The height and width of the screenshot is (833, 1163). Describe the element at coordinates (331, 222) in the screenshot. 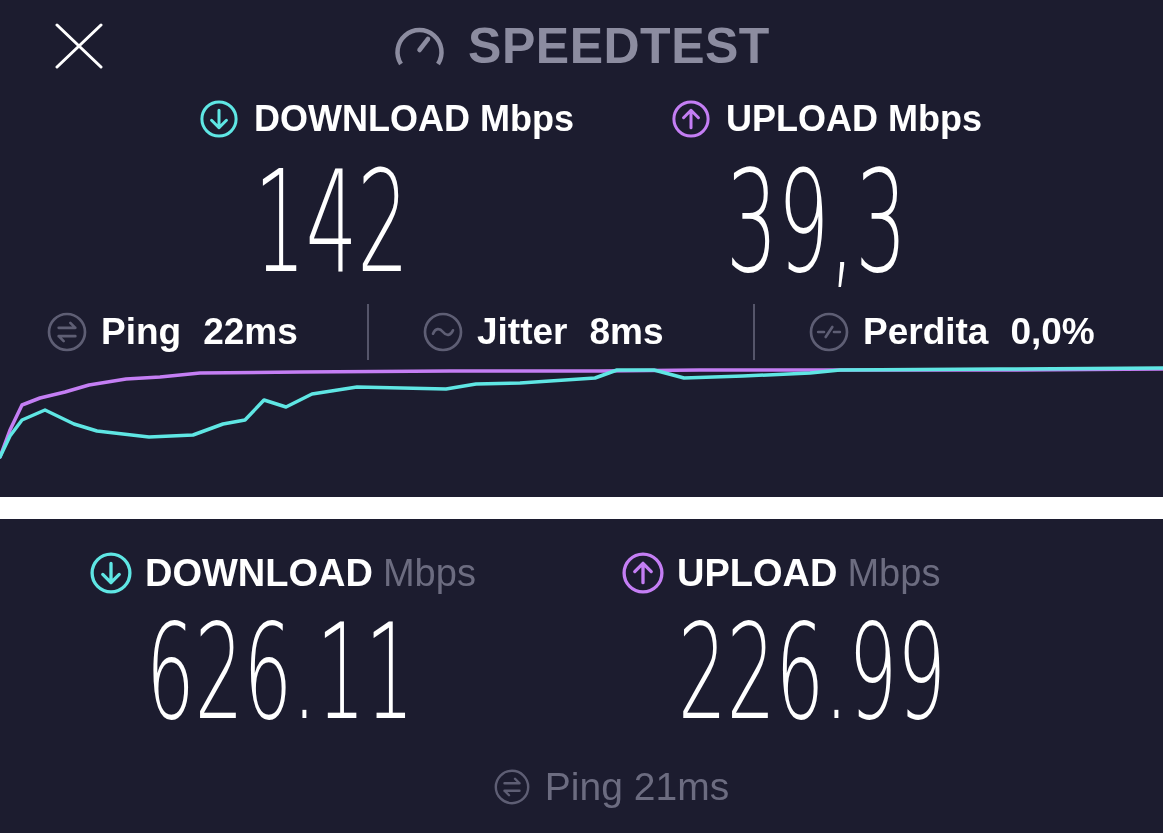

I see `result-value: 142` at that location.